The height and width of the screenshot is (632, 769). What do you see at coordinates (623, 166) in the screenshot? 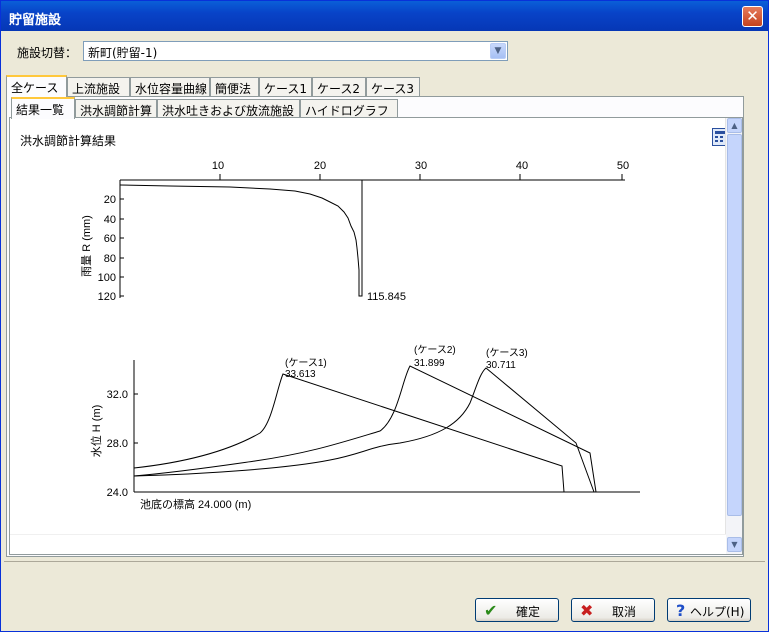
I see `rain-x-tick-label: 50` at bounding box center [623, 166].